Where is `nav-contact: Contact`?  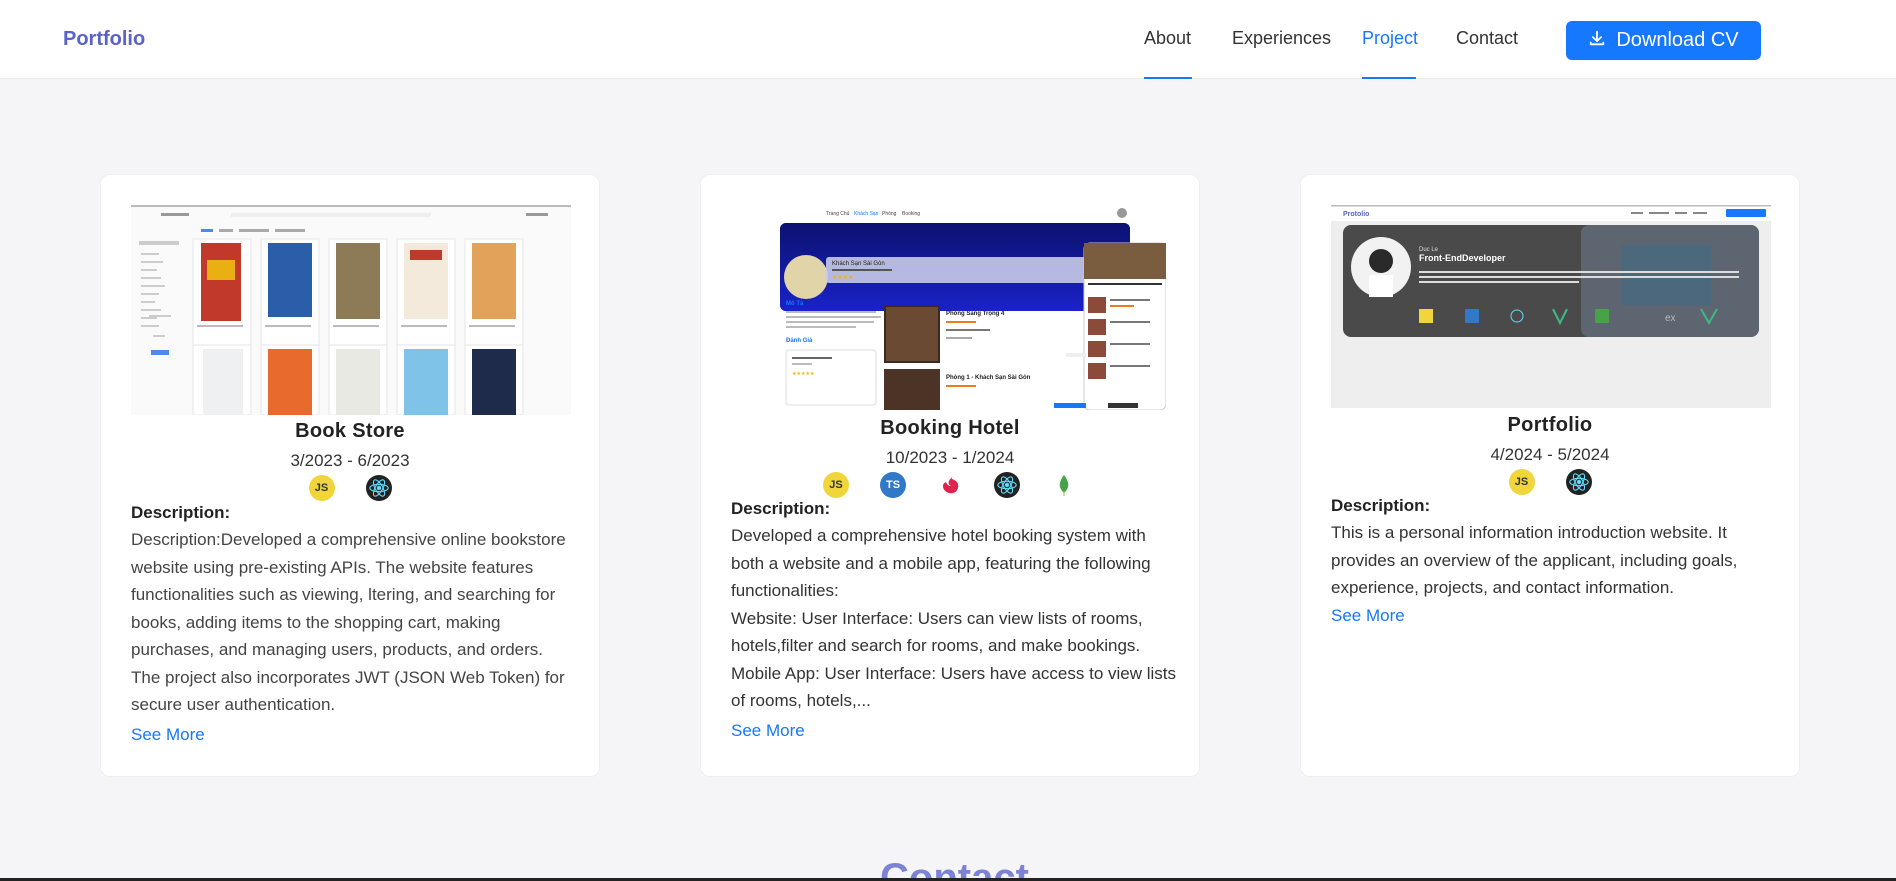 nav-contact: Contact is located at coordinates (1487, 38).